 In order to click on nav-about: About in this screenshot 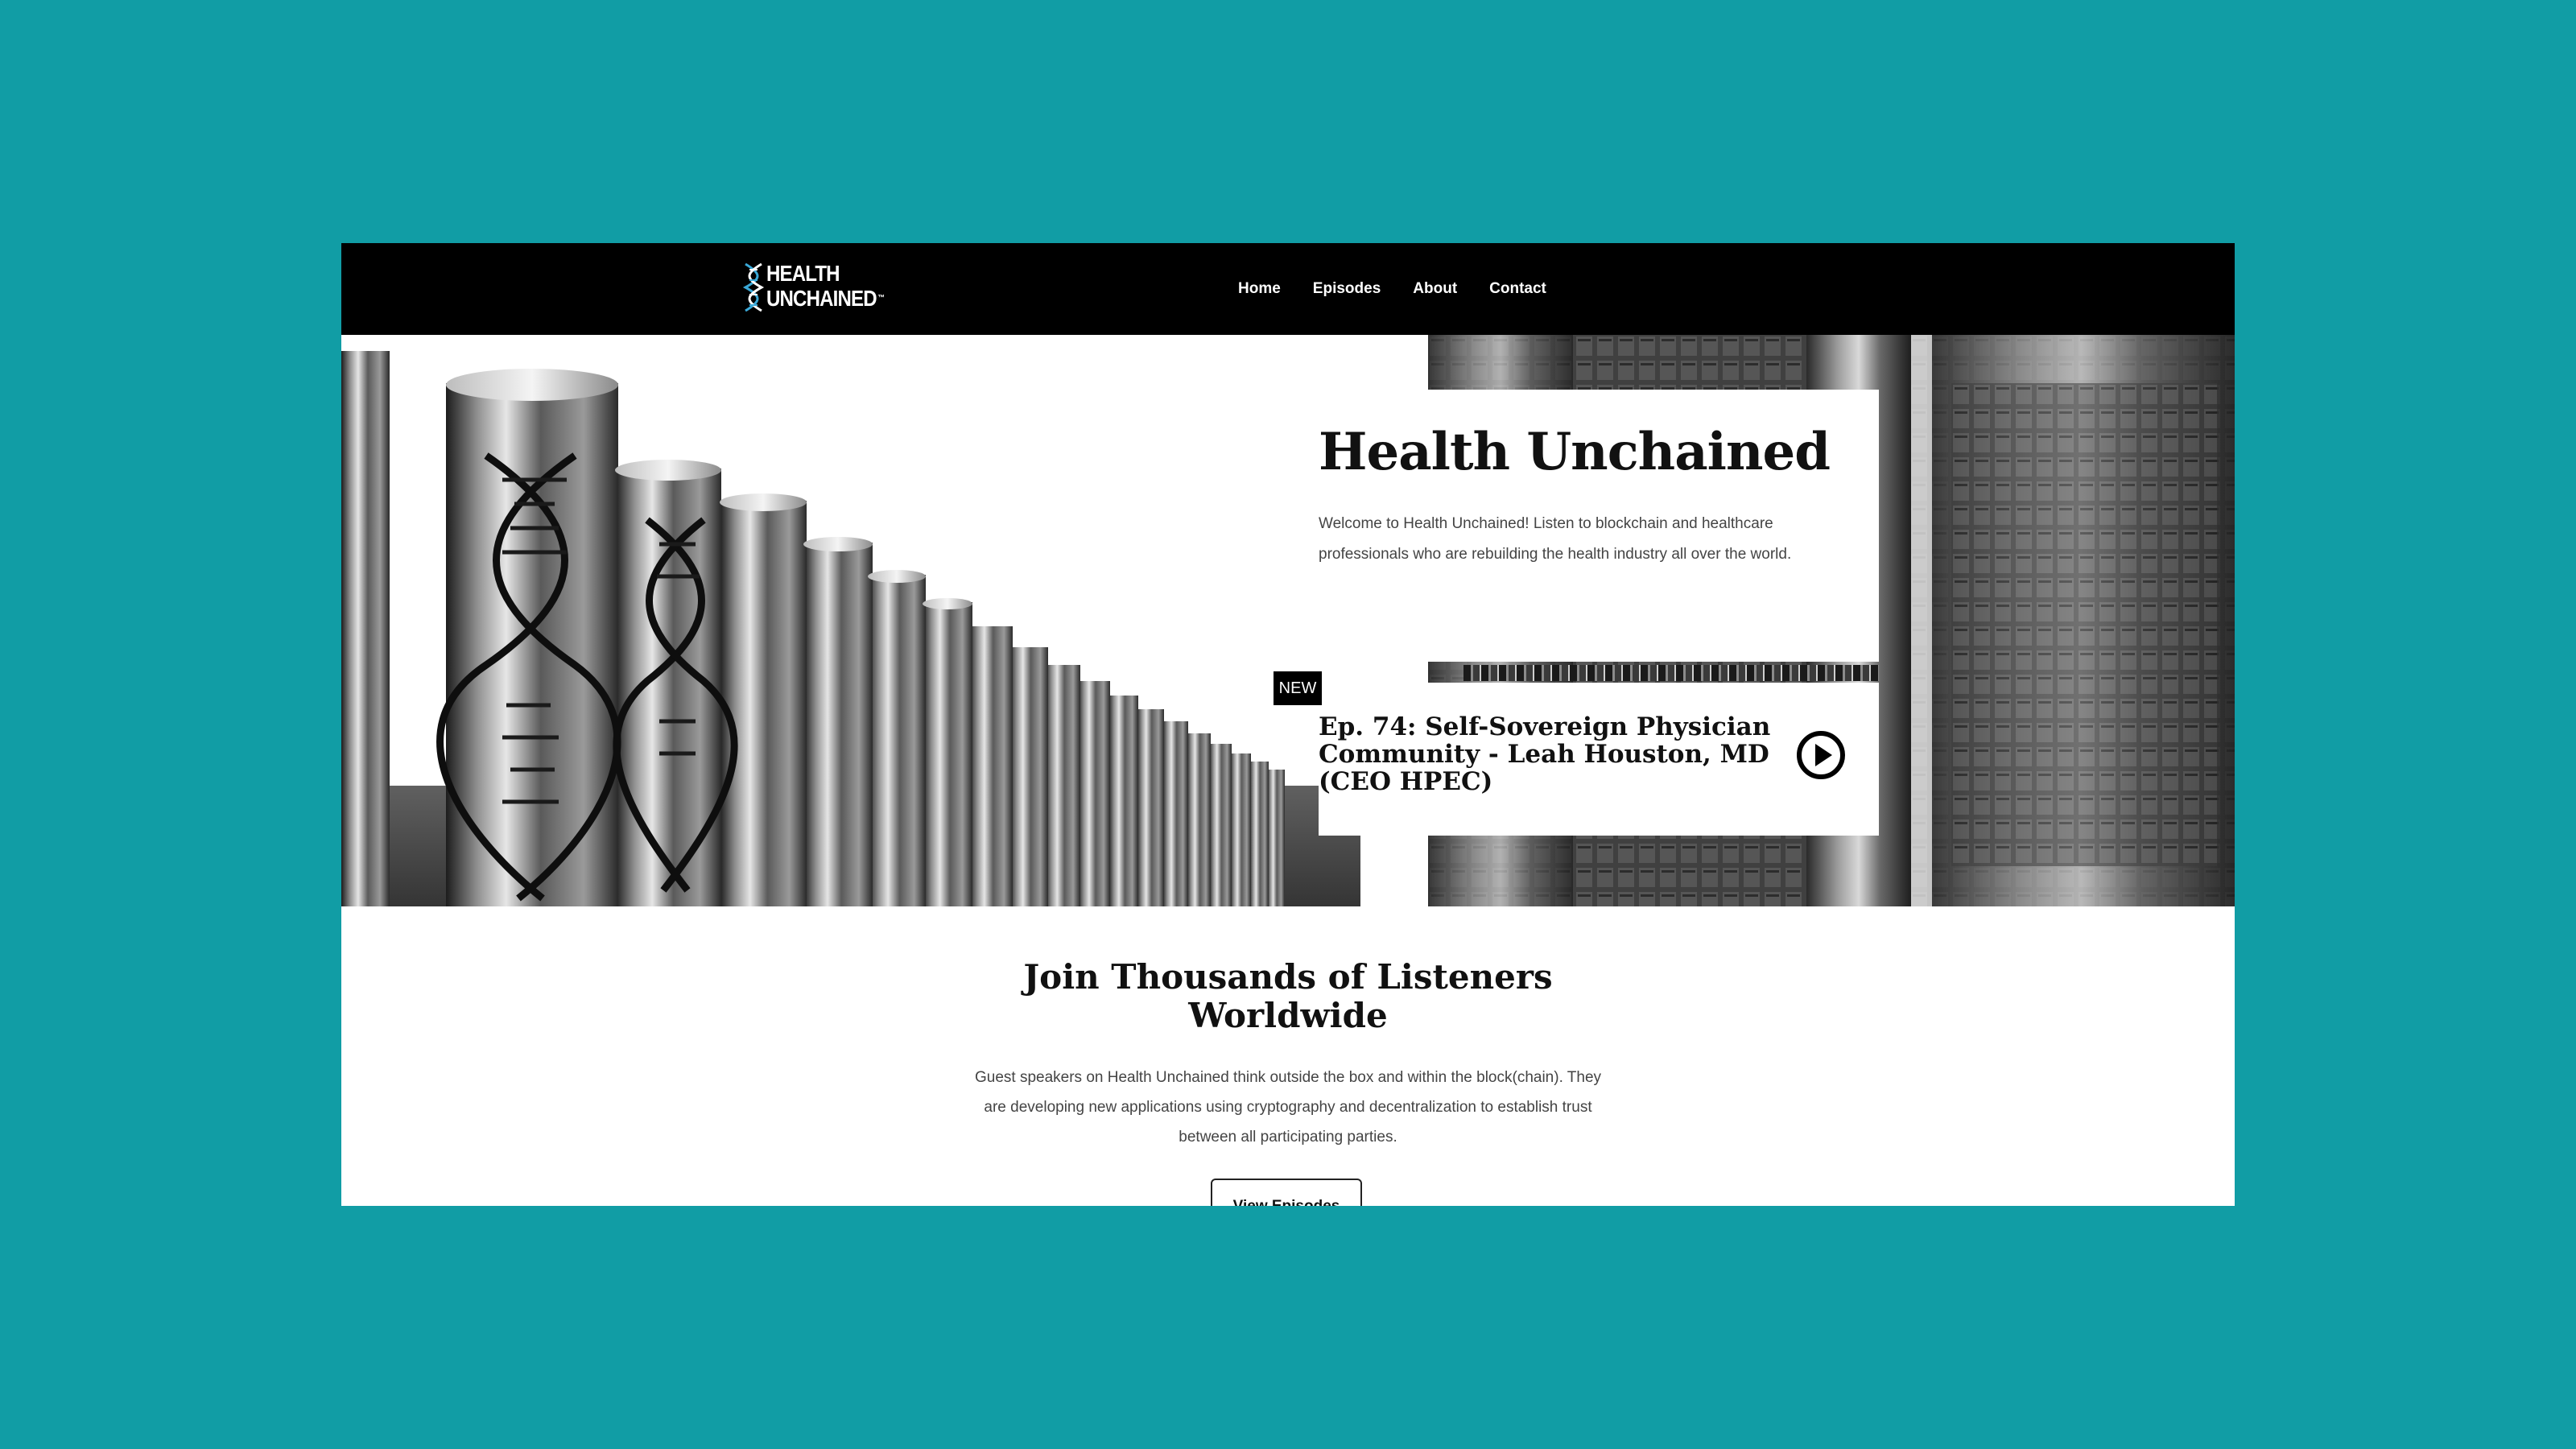, I will do `click(1435, 289)`.